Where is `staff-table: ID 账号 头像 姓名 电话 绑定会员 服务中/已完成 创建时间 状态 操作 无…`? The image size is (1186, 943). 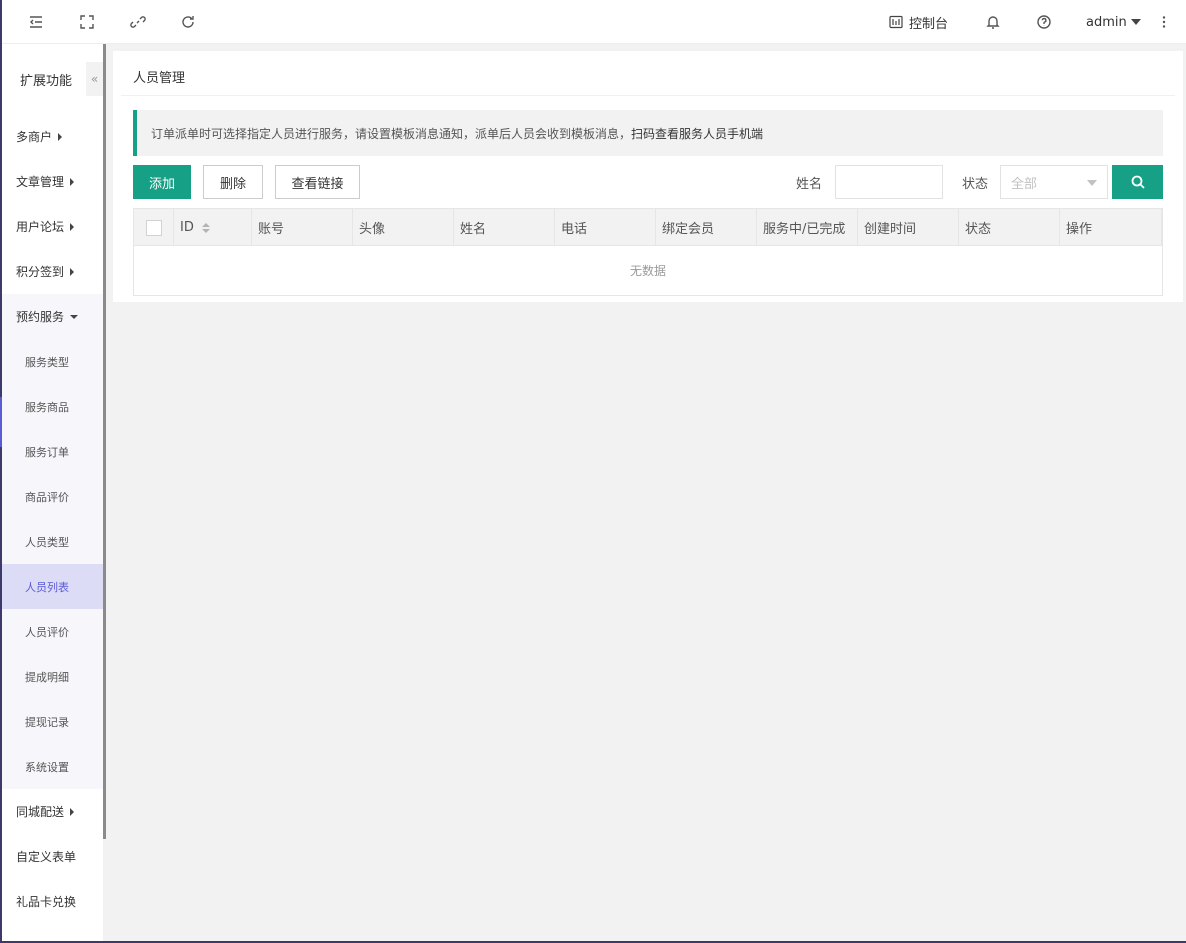 staff-table: ID 账号 头像 姓名 电话 绑定会员 服务中/已完成 创建时间 状态 操作 无… is located at coordinates (648, 252).